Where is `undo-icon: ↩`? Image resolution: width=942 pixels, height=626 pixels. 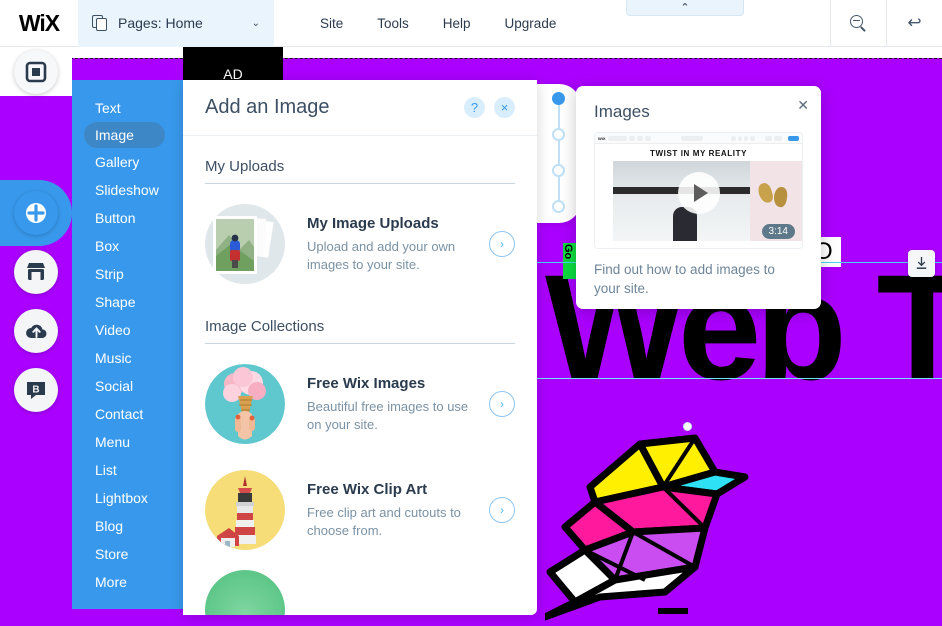
undo-icon: ↩ is located at coordinates (914, 22).